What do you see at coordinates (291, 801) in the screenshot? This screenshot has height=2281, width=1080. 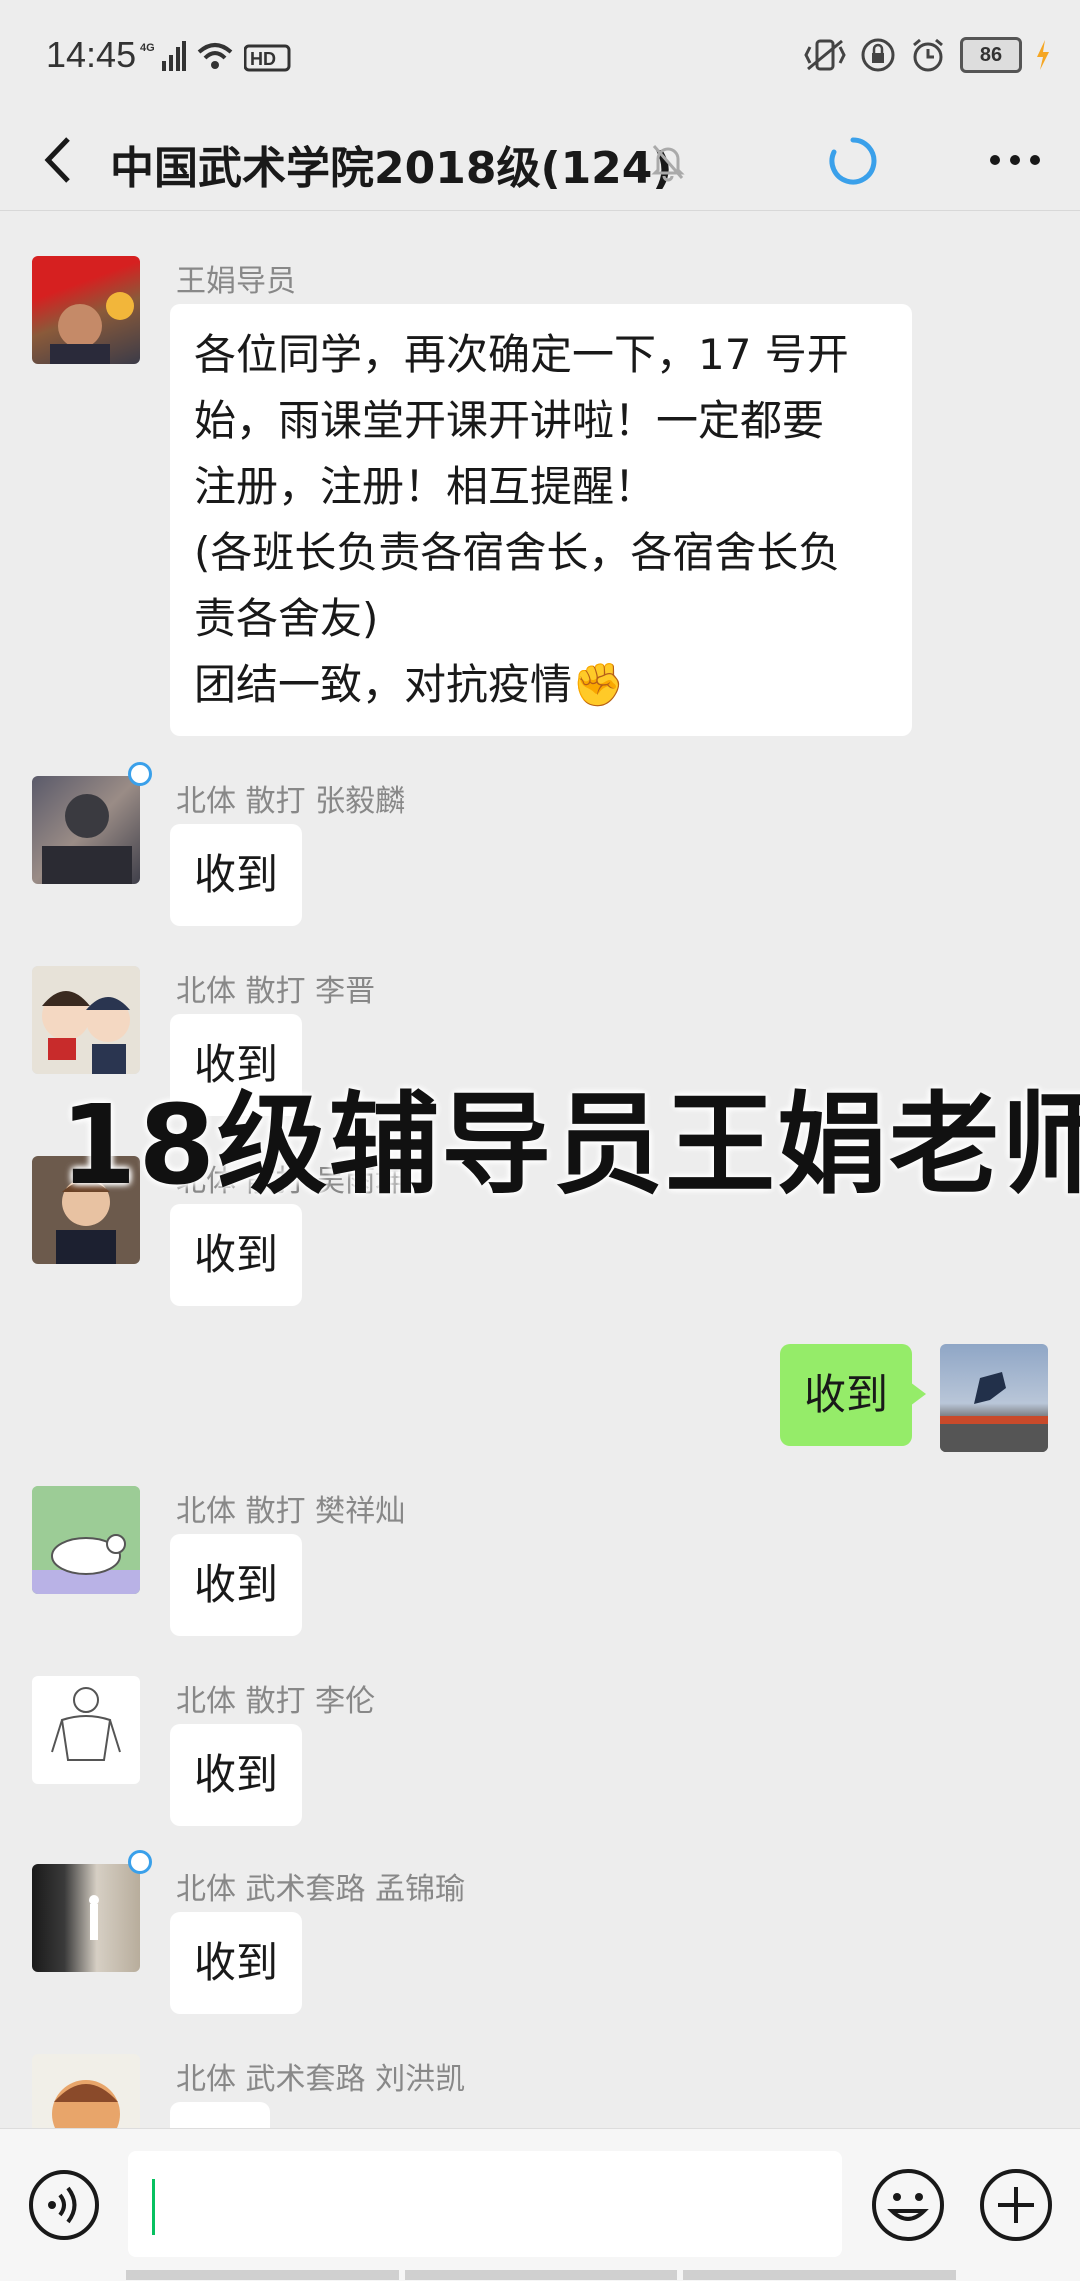 I see `sender-name: 北体 散打 张毅麟` at bounding box center [291, 801].